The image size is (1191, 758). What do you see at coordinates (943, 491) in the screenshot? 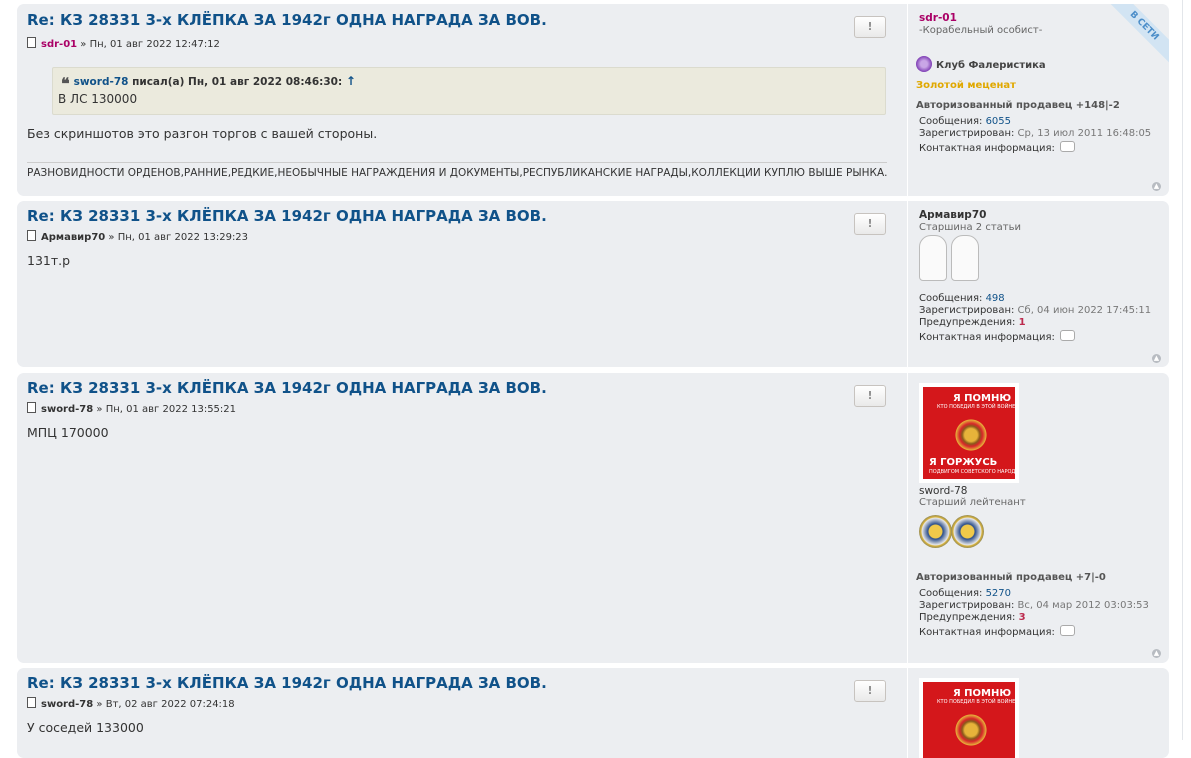
I see `profile-username: sword-78` at bounding box center [943, 491].